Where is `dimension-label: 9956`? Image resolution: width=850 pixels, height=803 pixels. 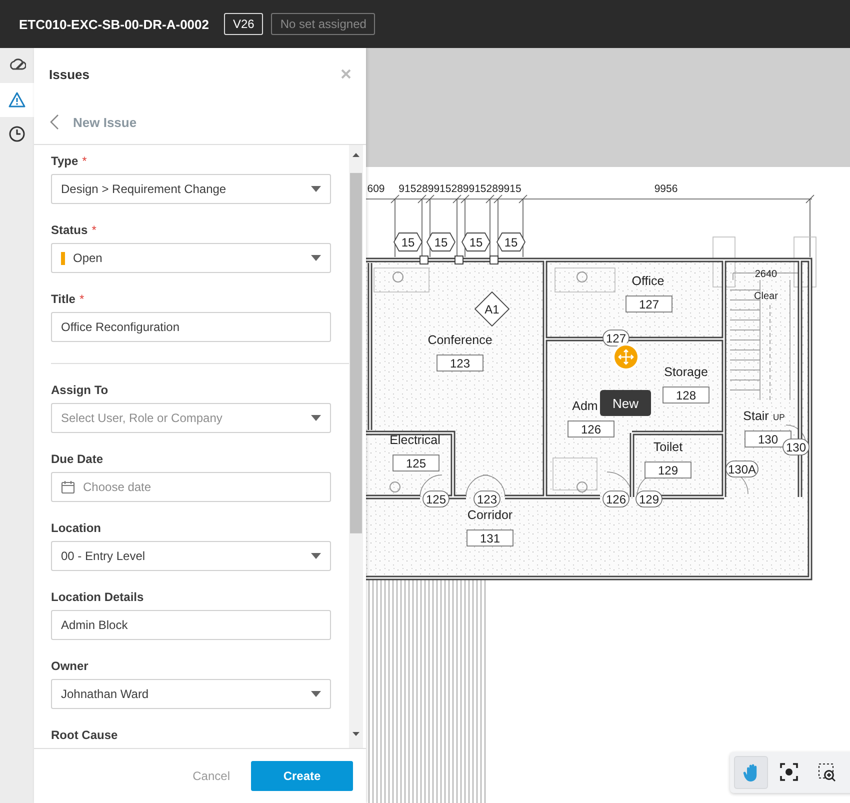 dimension-label: 9956 is located at coordinates (666, 189).